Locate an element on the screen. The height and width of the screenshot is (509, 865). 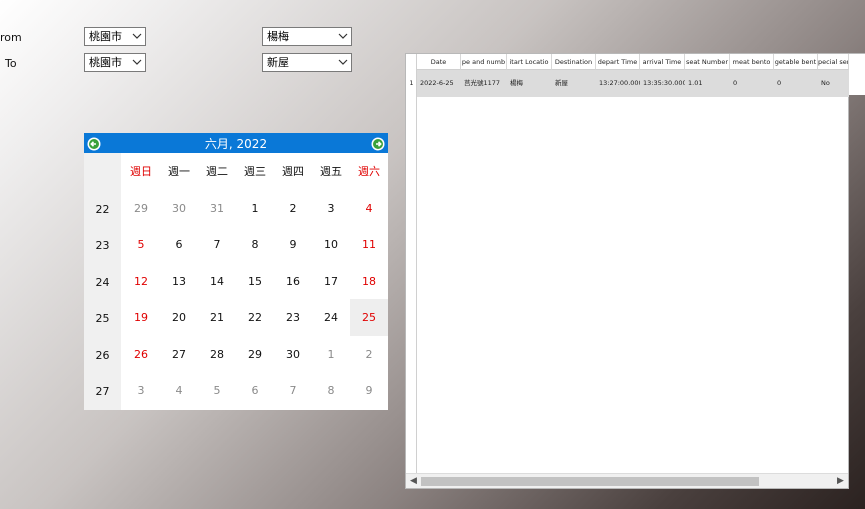
to-label: To is located at coordinates (11, 63).